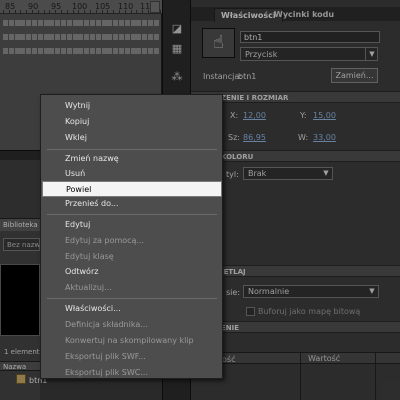 The width and height of the screenshot is (400, 400). What do you see at coordinates (132, 138) in the screenshot?
I see `menu-item-paste: Wklej` at bounding box center [132, 138].